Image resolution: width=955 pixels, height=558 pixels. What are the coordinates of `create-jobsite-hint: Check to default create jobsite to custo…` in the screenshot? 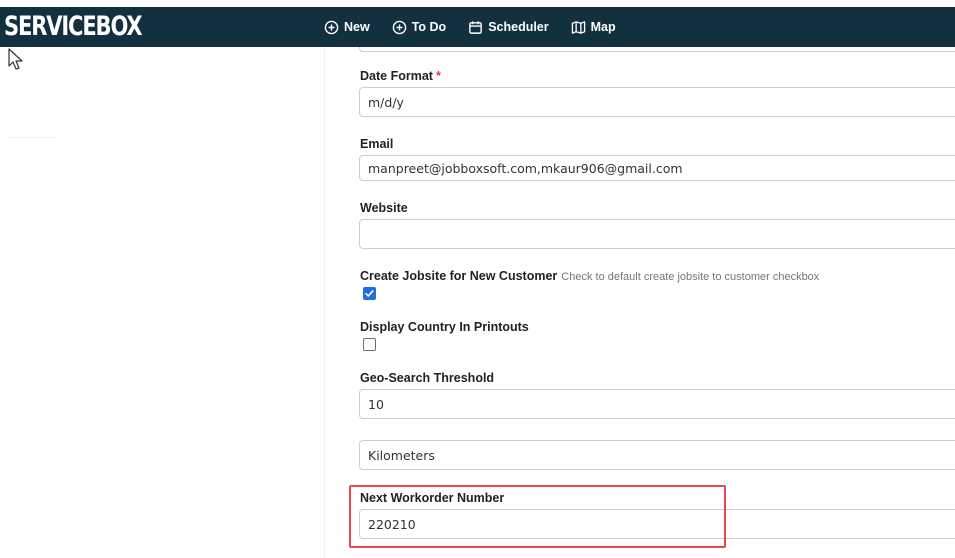 It's located at (690, 277).